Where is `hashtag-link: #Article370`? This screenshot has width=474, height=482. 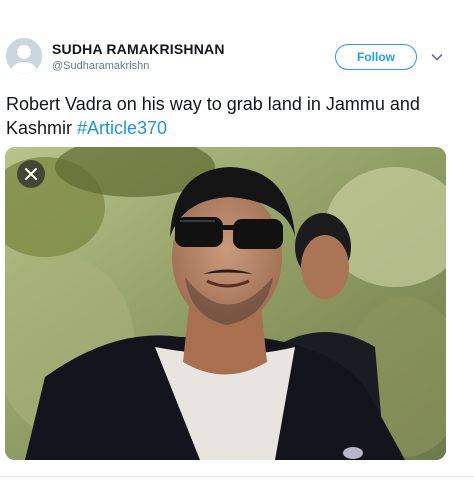 hashtag-link: #Article370 is located at coordinates (122, 128).